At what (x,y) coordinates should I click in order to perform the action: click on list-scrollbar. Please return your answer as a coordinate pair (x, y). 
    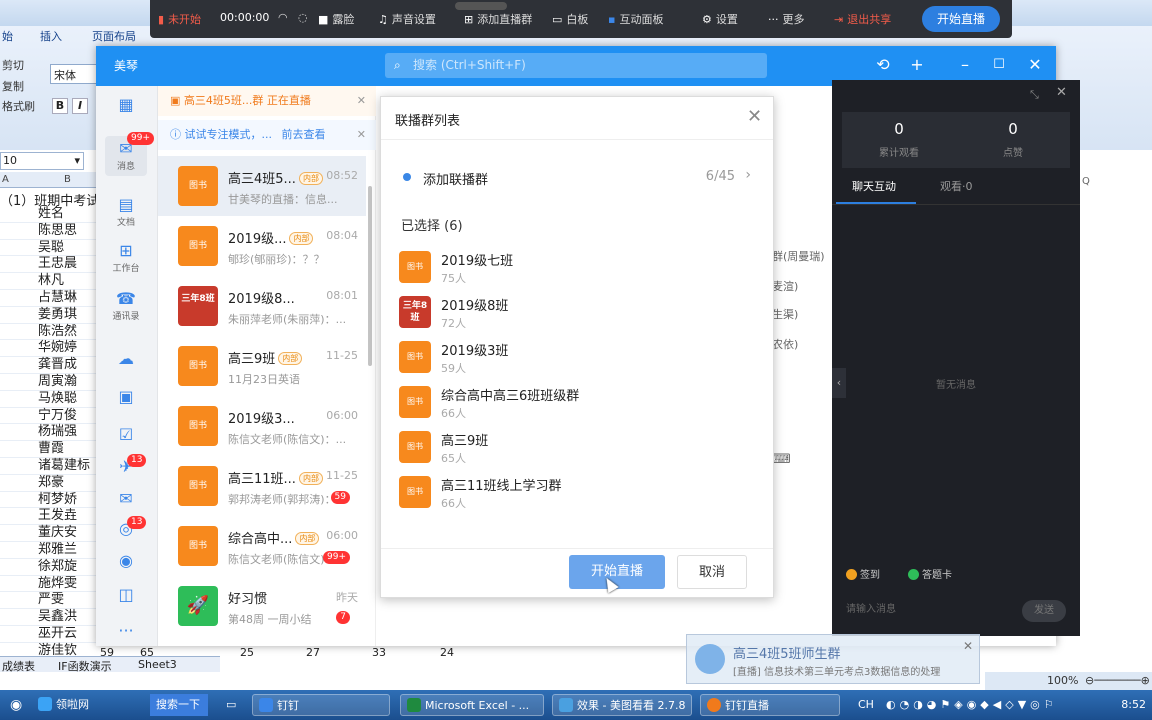
    Looking at the image, I should click on (370, 276).